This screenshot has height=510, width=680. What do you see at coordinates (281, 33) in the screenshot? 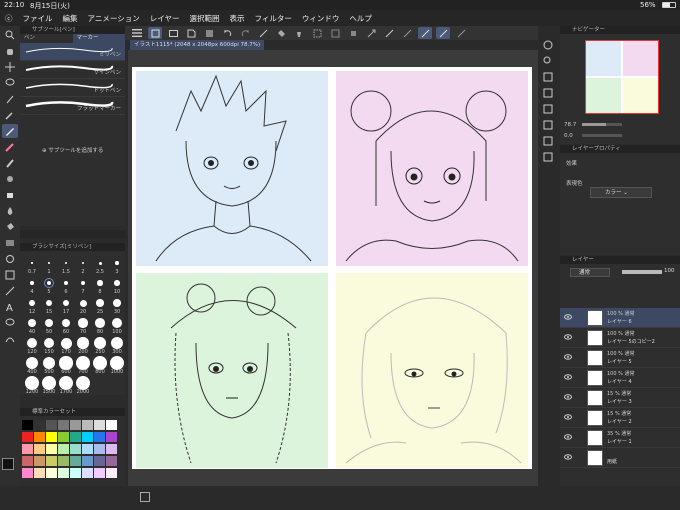
I see `fill-icon` at bounding box center [281, 33].